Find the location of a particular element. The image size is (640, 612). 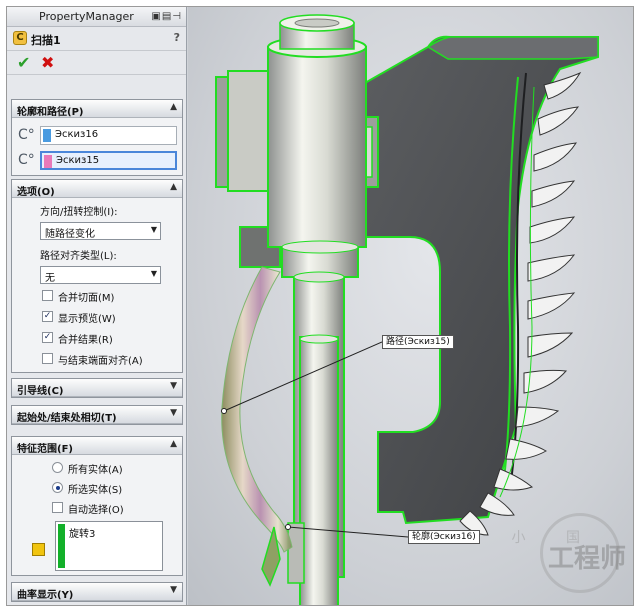

guide-curves-section: 引导线(C) ▼ is located at coordinates (97, 388).